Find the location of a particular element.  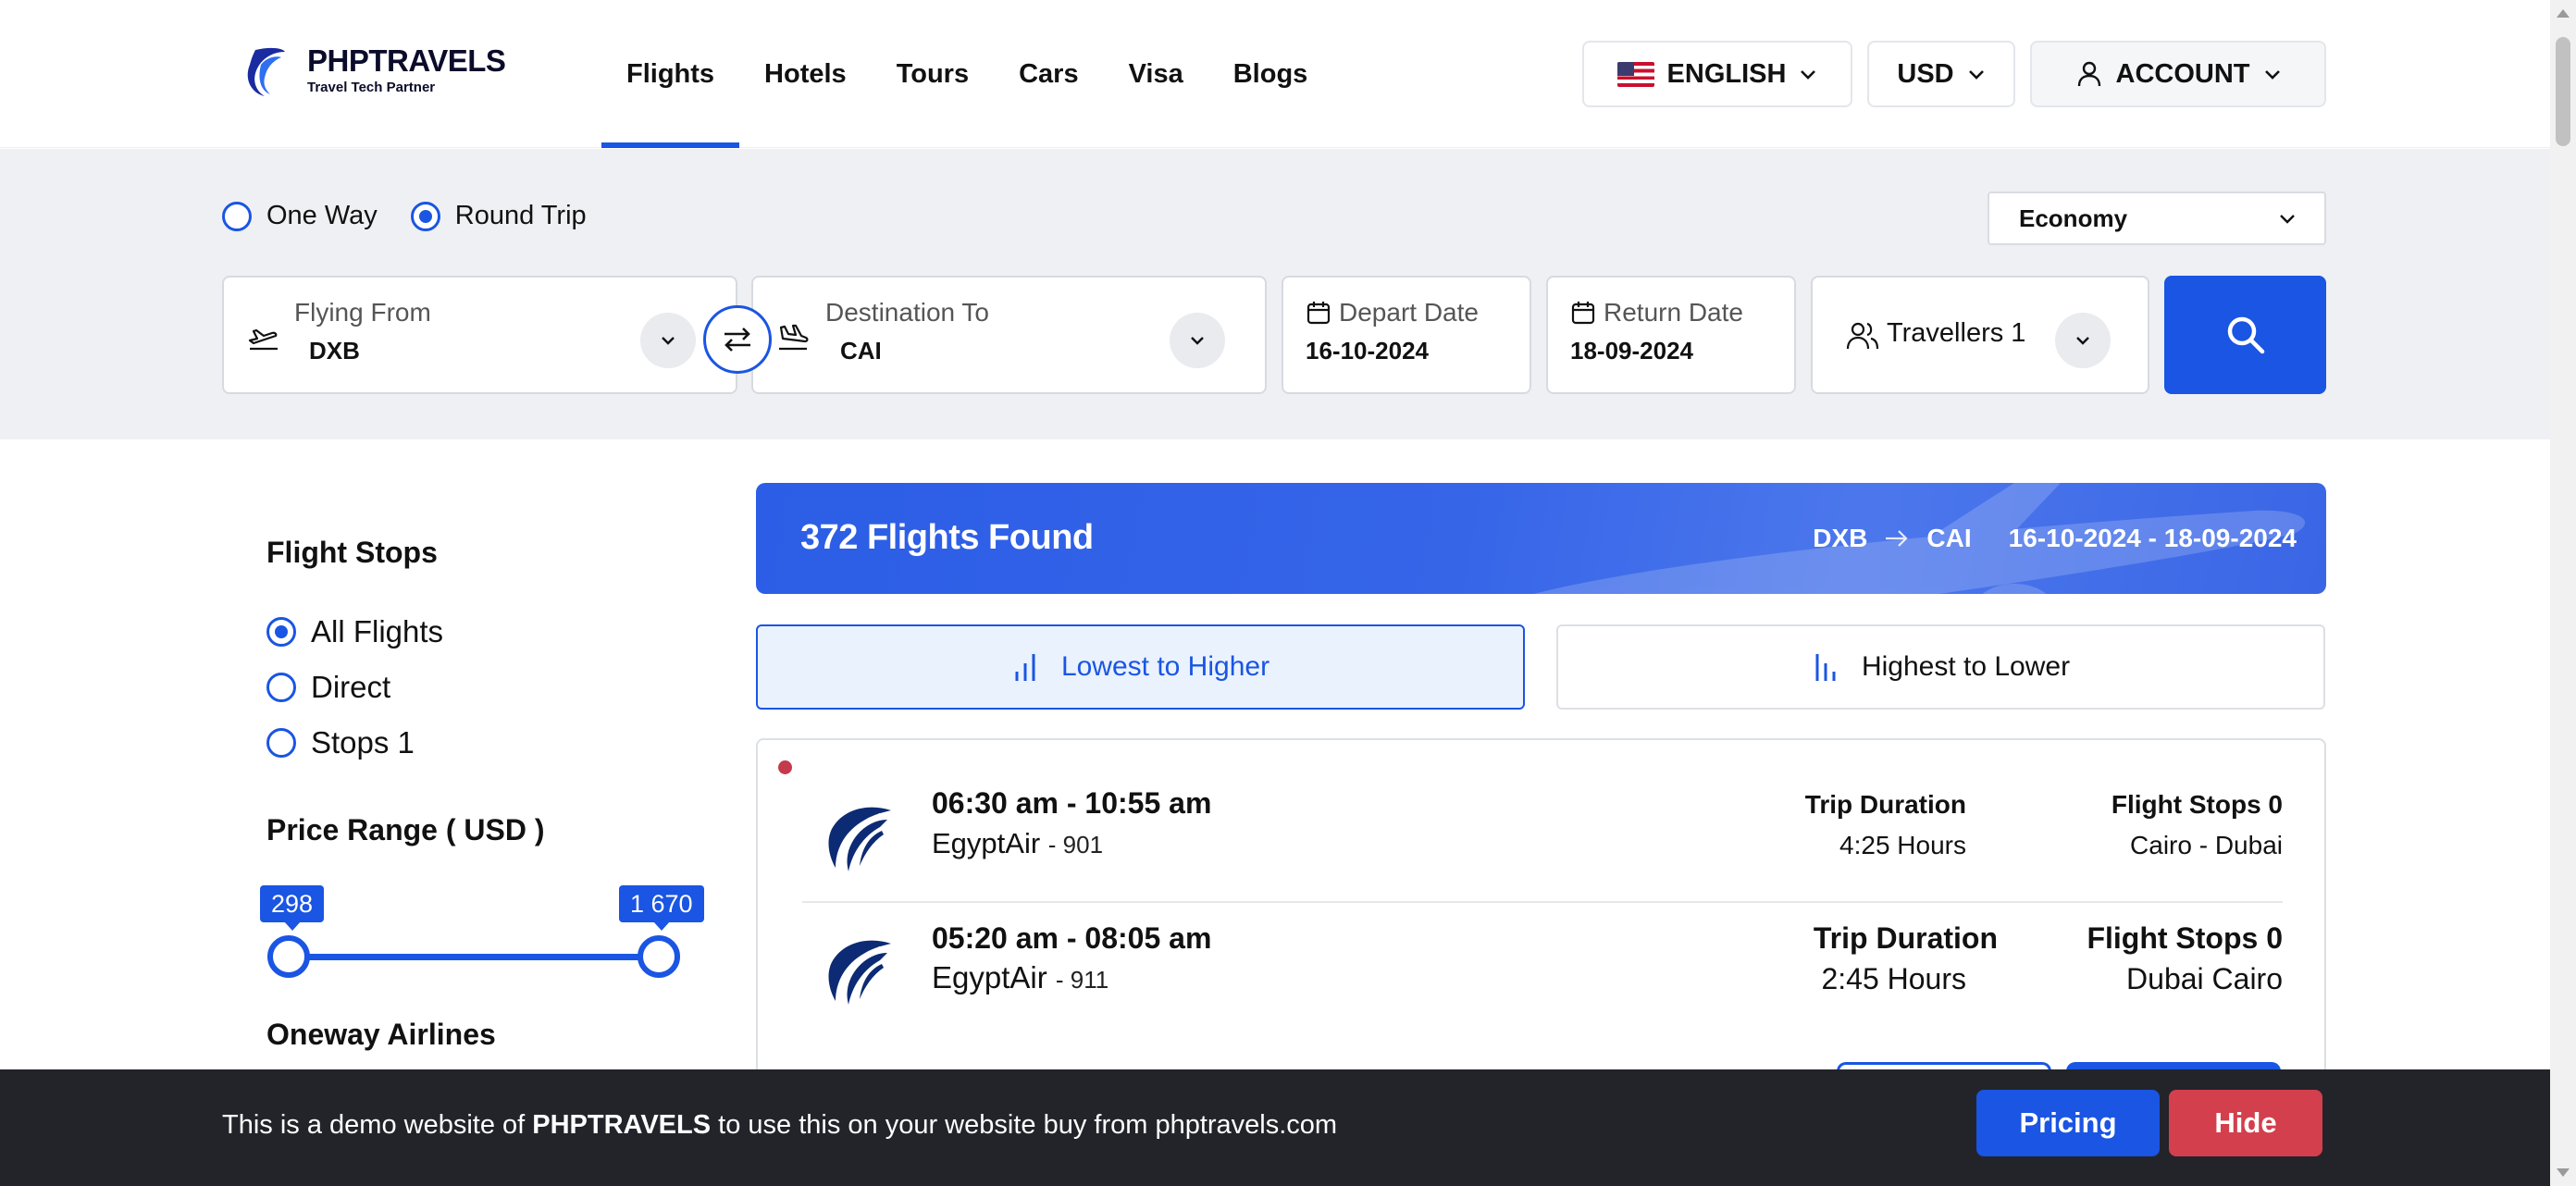

calendar-icon is located at coordinates (1583, 313).